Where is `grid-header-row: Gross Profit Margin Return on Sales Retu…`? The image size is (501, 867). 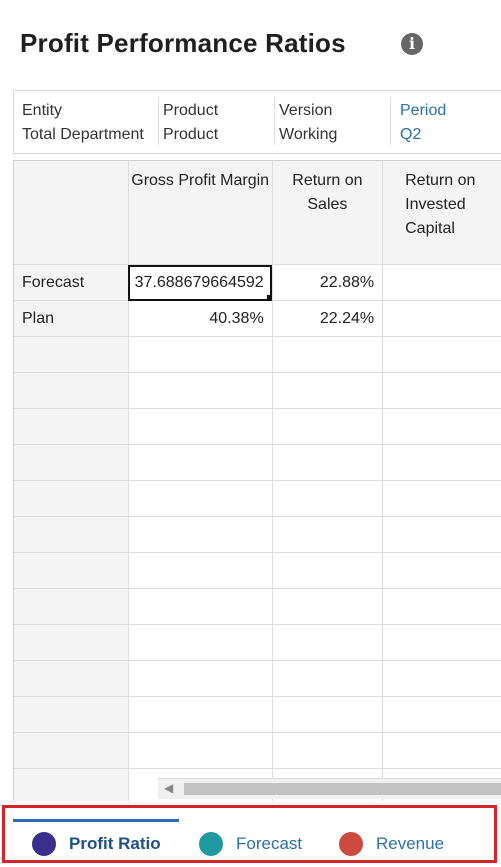 grid-header-row: Gross Profit Margin Return on Sales Retu… is located at coordinates (257, 213).